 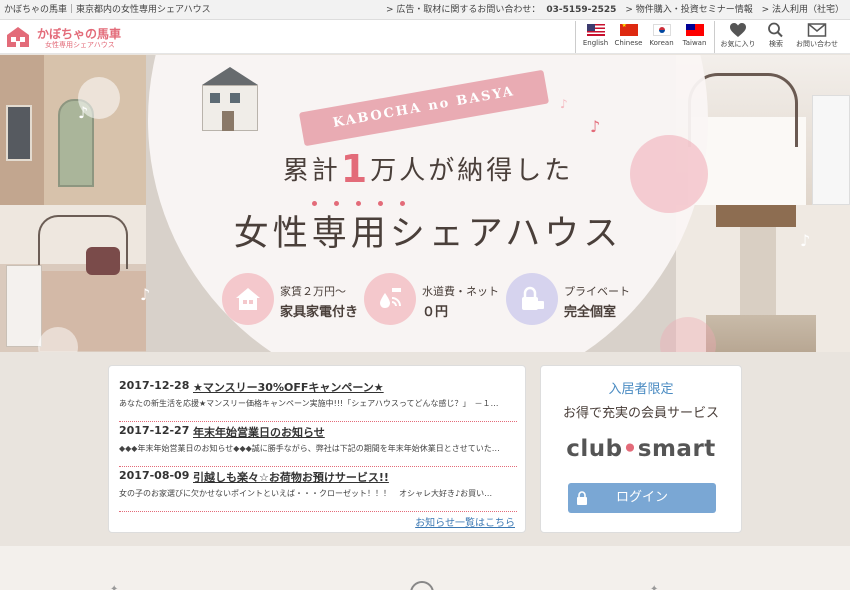 I want to click on house-icon, so click(x=248, y=299).